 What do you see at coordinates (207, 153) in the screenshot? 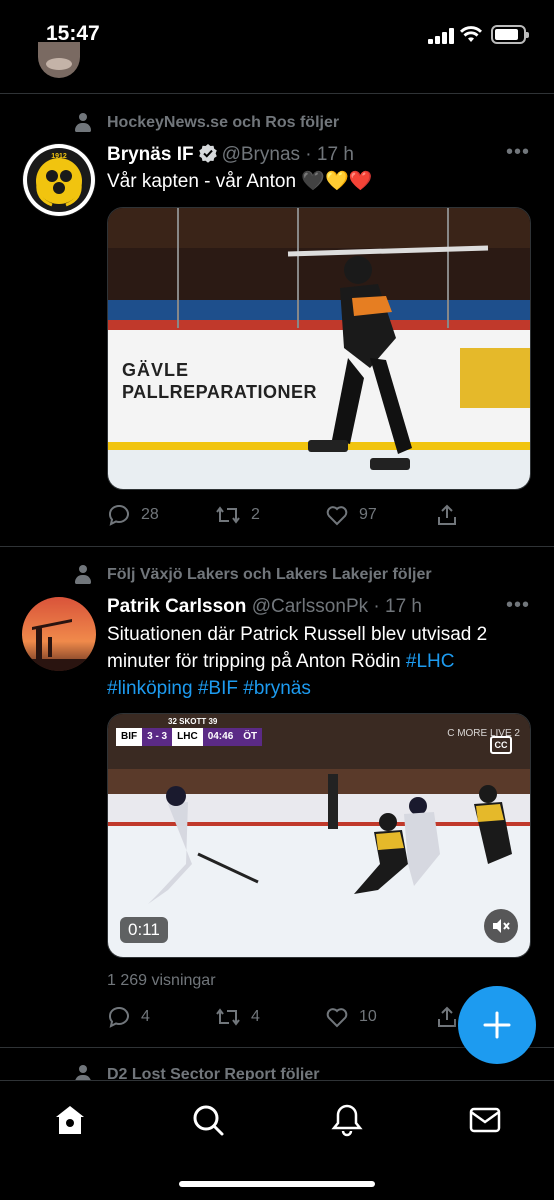
I see `verified-badge-icon` at bounding box center [207, 153].